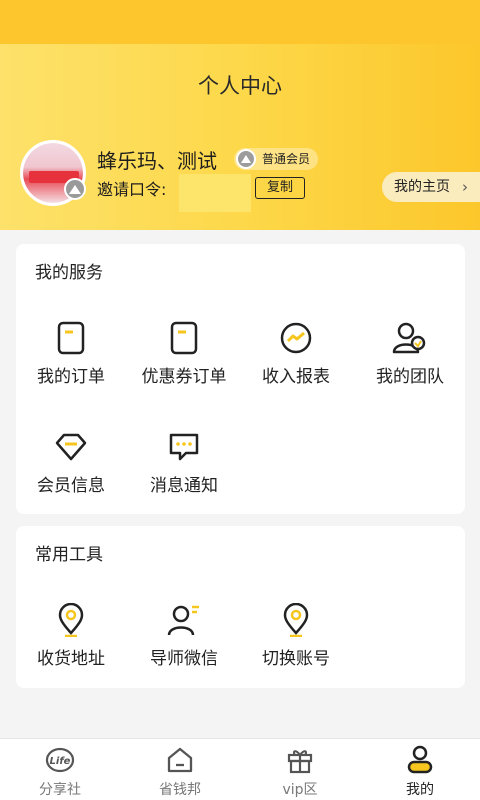  Describe the element at coordinates (132, 189) in the screenshot. I see `invite-label: 邀请口令:` at that location.